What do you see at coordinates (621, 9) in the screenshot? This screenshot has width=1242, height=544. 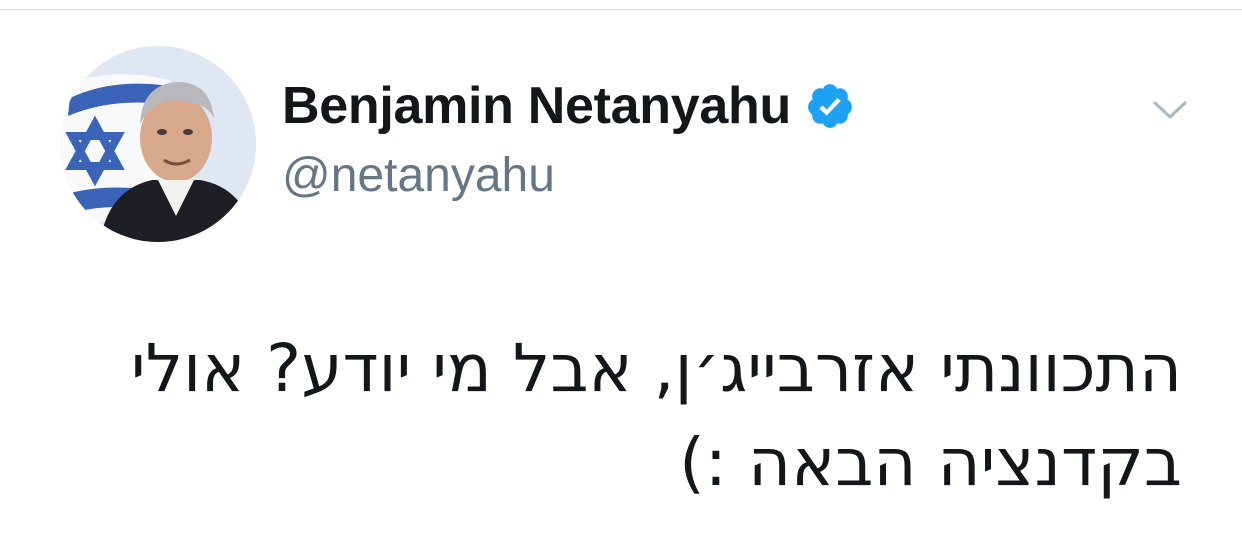 I see `top-divider` at bounding box center [621, 9].